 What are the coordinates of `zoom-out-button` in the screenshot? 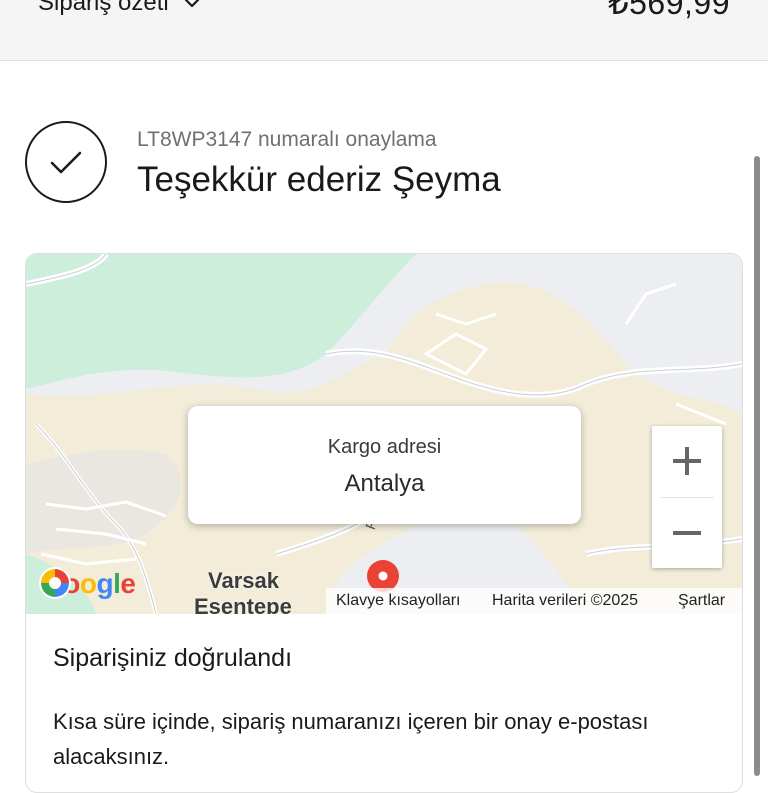 It's located at (687, 533).